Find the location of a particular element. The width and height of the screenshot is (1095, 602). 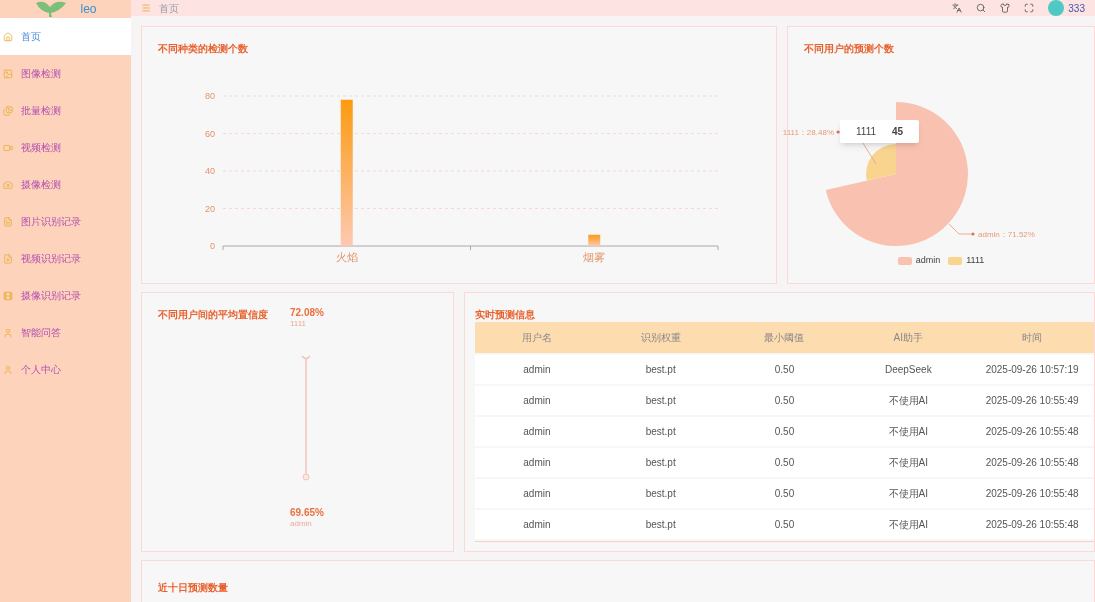

axis-category-label: 烟雾 is located at coordinates (594, 257).